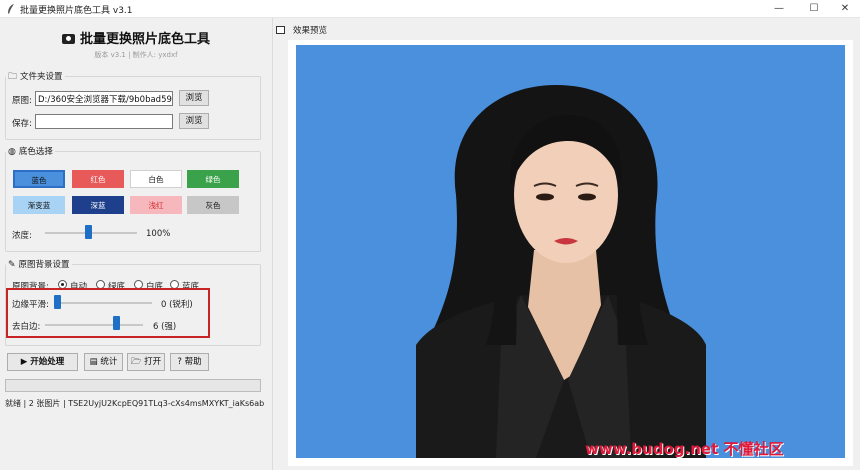  What do you see at coordinates (280, 30) in the screenshot?
I see `image-icon` at bounding box center [280, 30].